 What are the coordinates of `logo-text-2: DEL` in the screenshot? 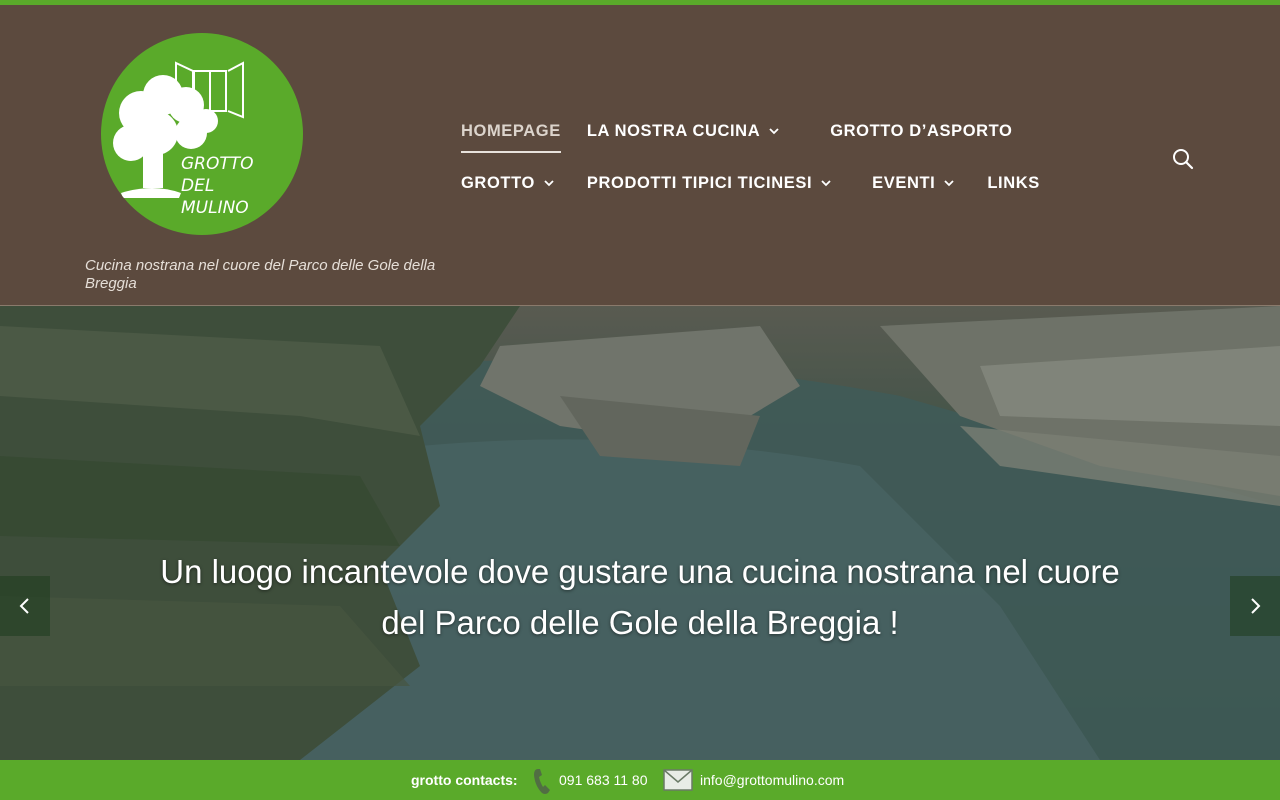 It's located at (197, 186).